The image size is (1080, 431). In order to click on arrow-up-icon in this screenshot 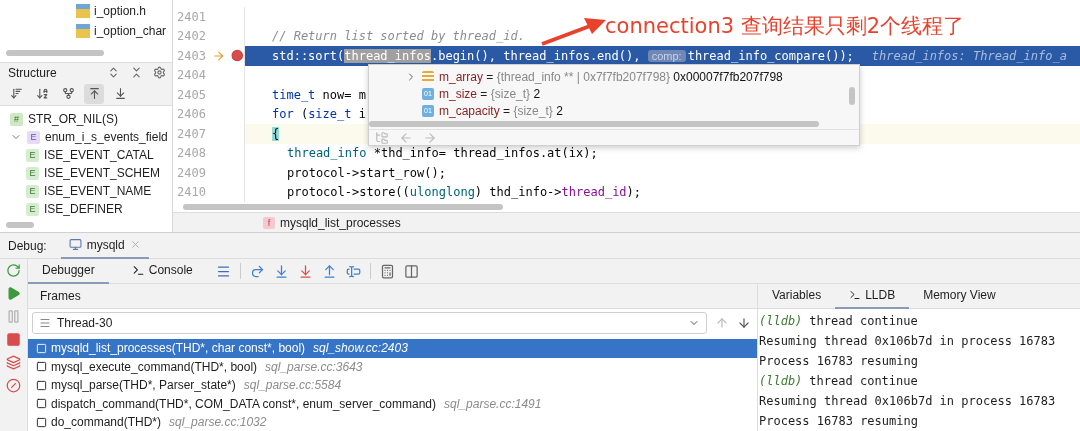, I will do `click(94, 93)`.